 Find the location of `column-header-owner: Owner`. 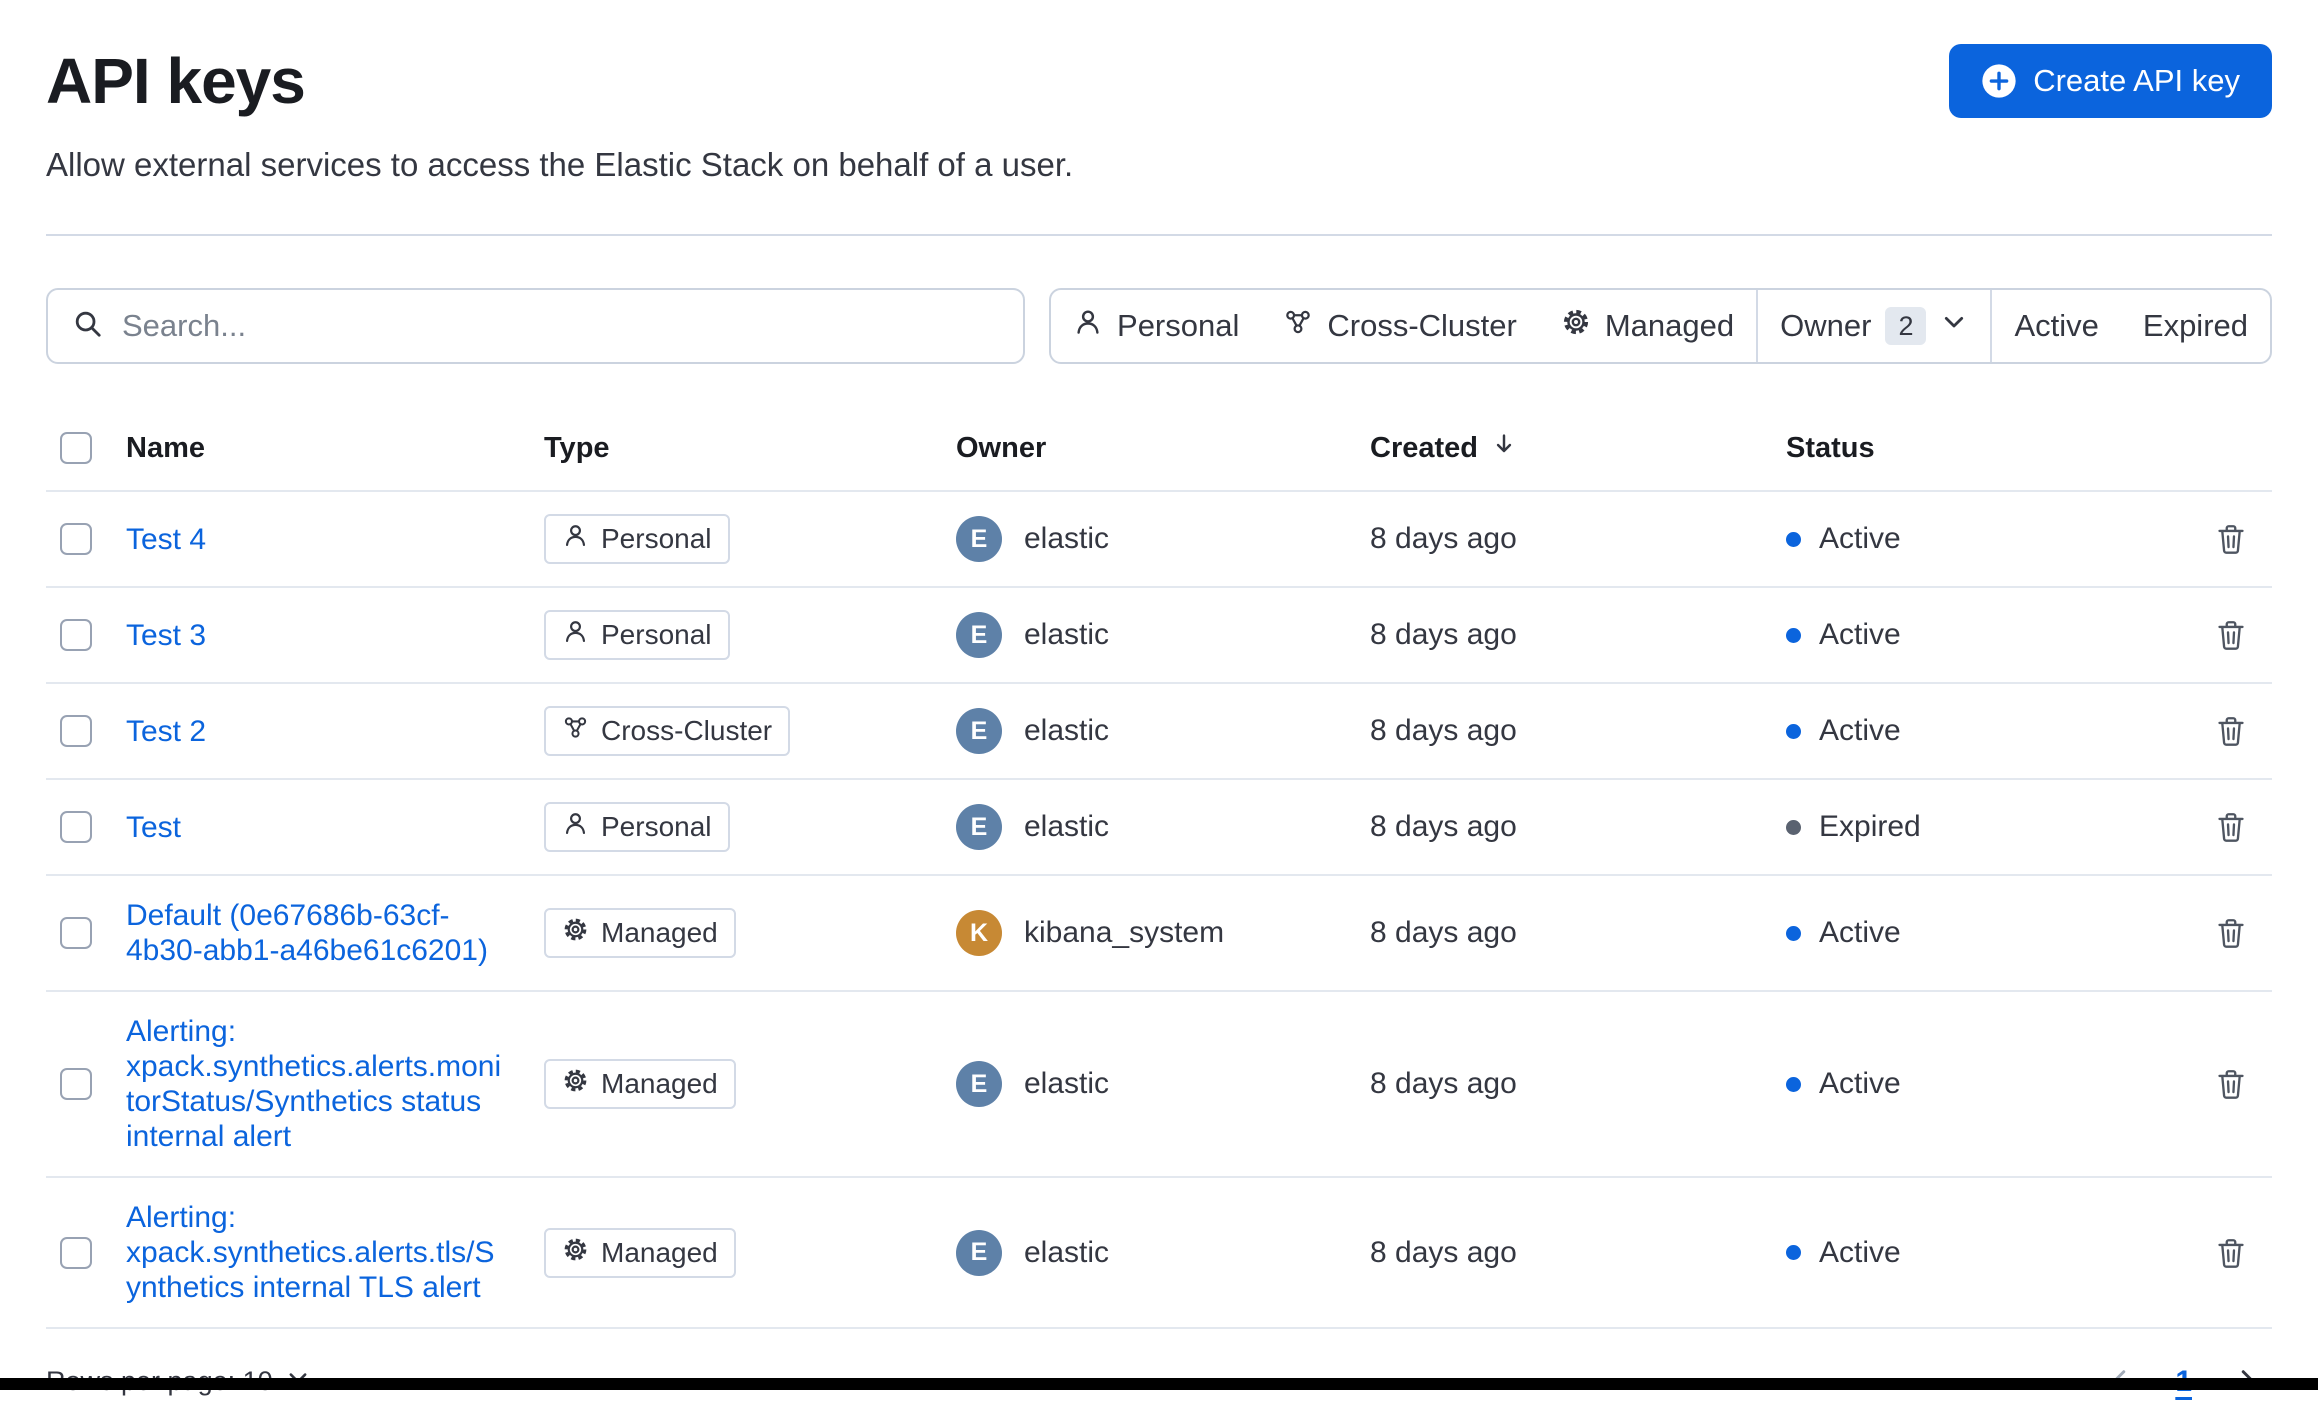

column-header-owner: Owner is located at coordinates (1001, 447).